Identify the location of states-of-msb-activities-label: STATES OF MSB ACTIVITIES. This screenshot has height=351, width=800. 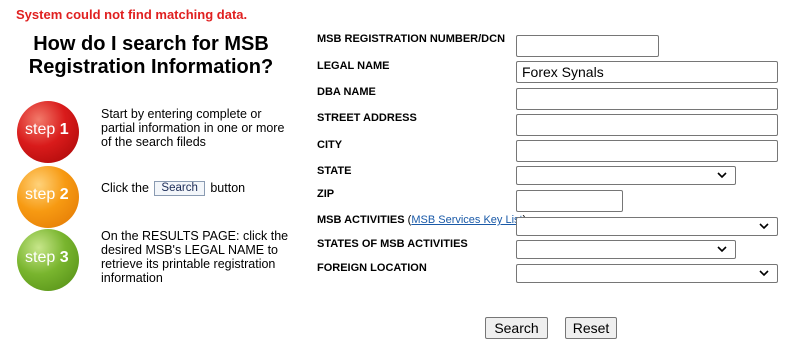
(392, 244).